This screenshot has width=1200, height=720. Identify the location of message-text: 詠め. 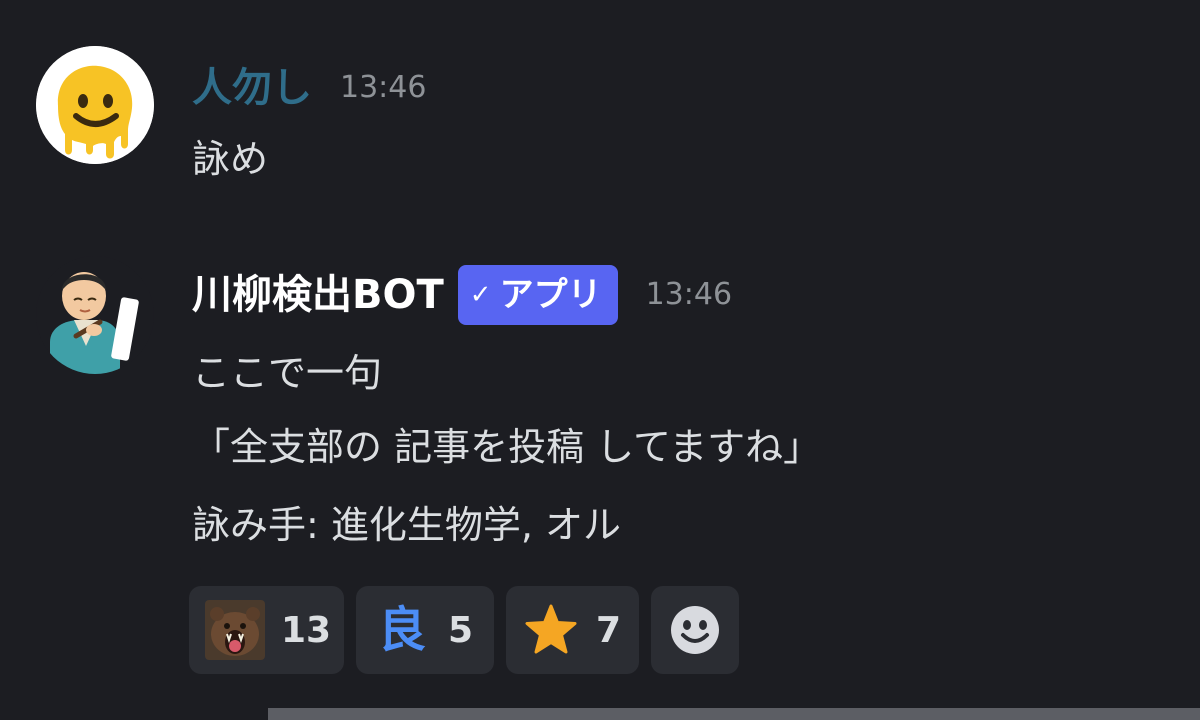
(230, 159).